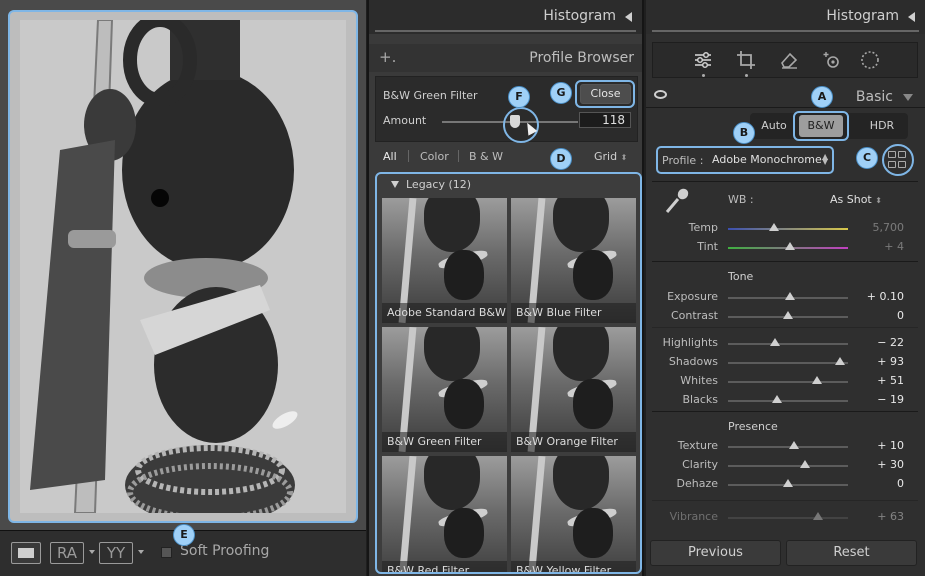  Describe the element at coordinates (881, 296) in the screenshot. I see `slider-value: + 0.10` at that location.